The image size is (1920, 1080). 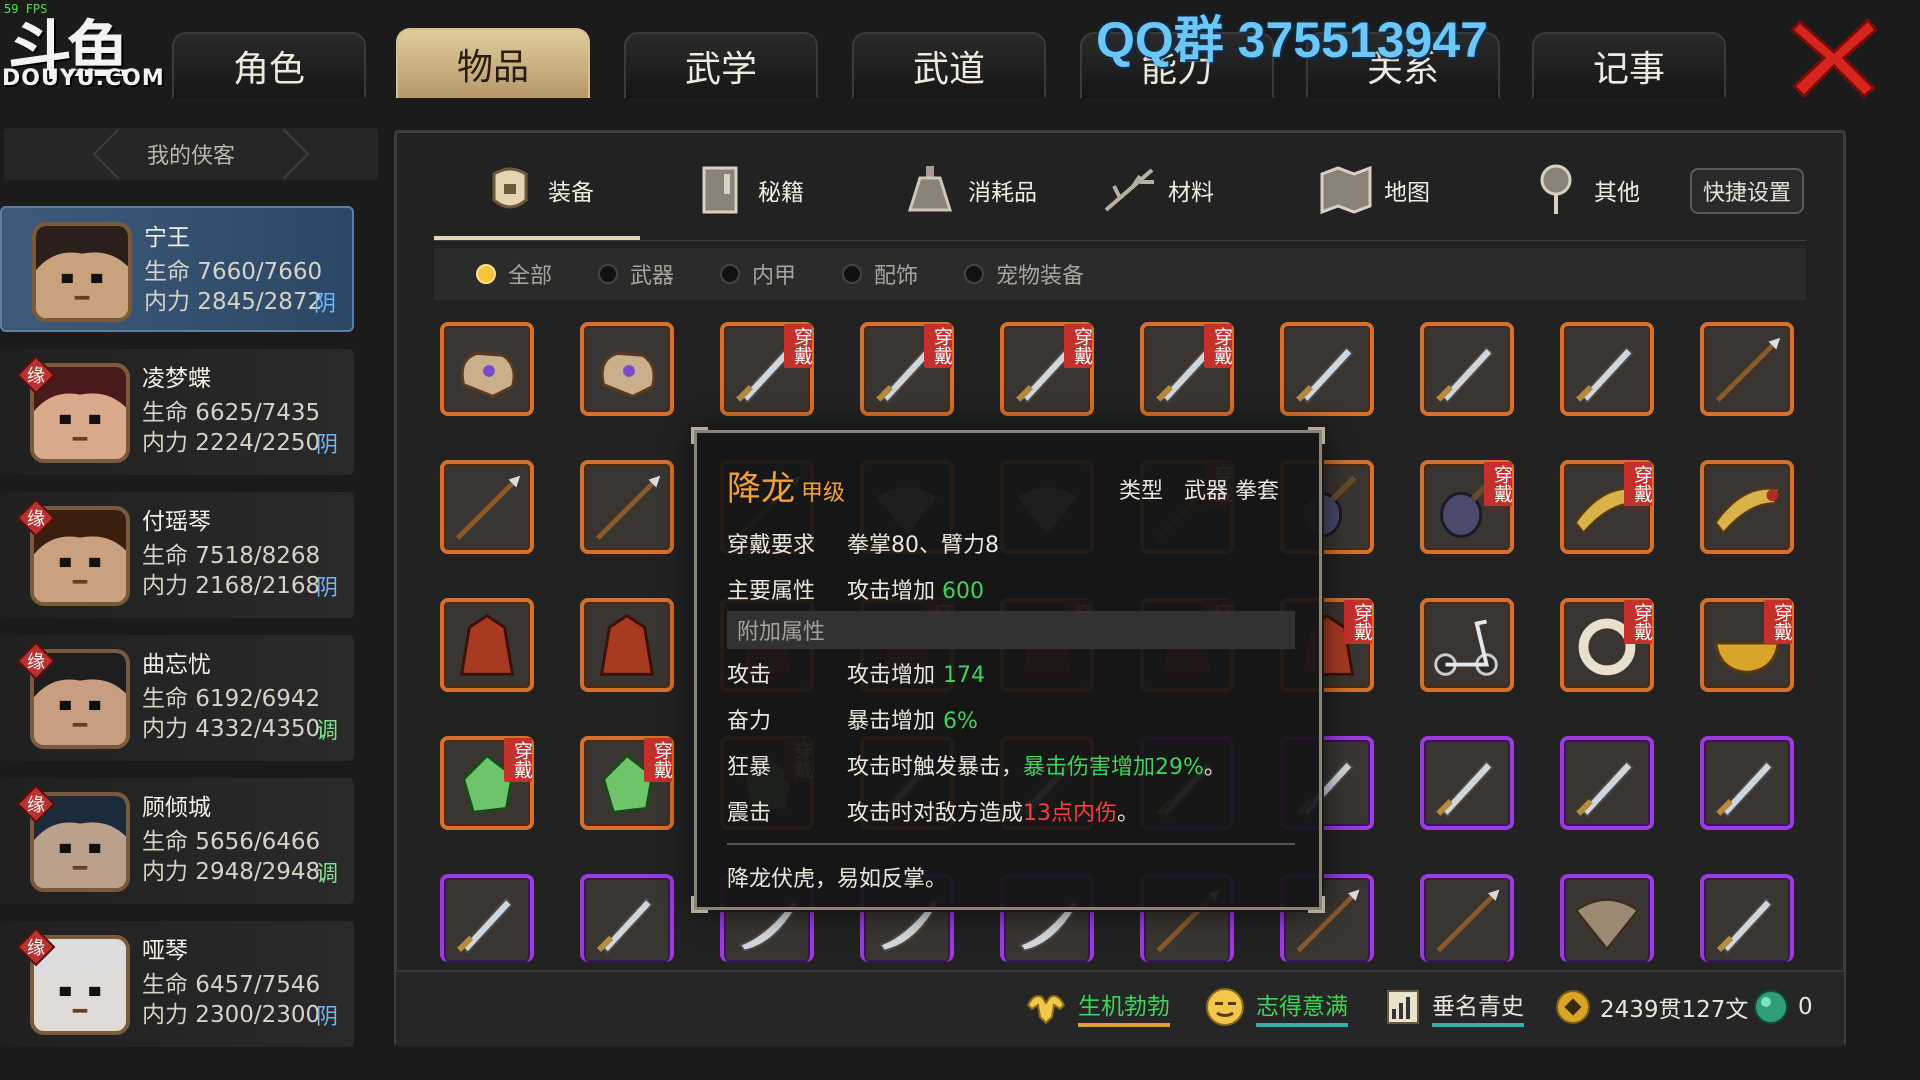 What do you see at coordinates (1454, 1007) in the screenshot?
I see `status-fame: 垂名青史` at bounding box center [1454, 1007].